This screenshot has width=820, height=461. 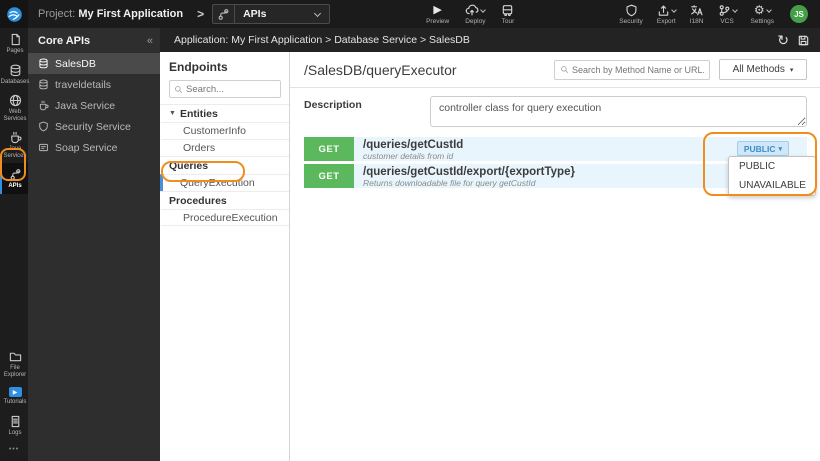 I want to click on section-label: Queries, so click(x=189, y=165).